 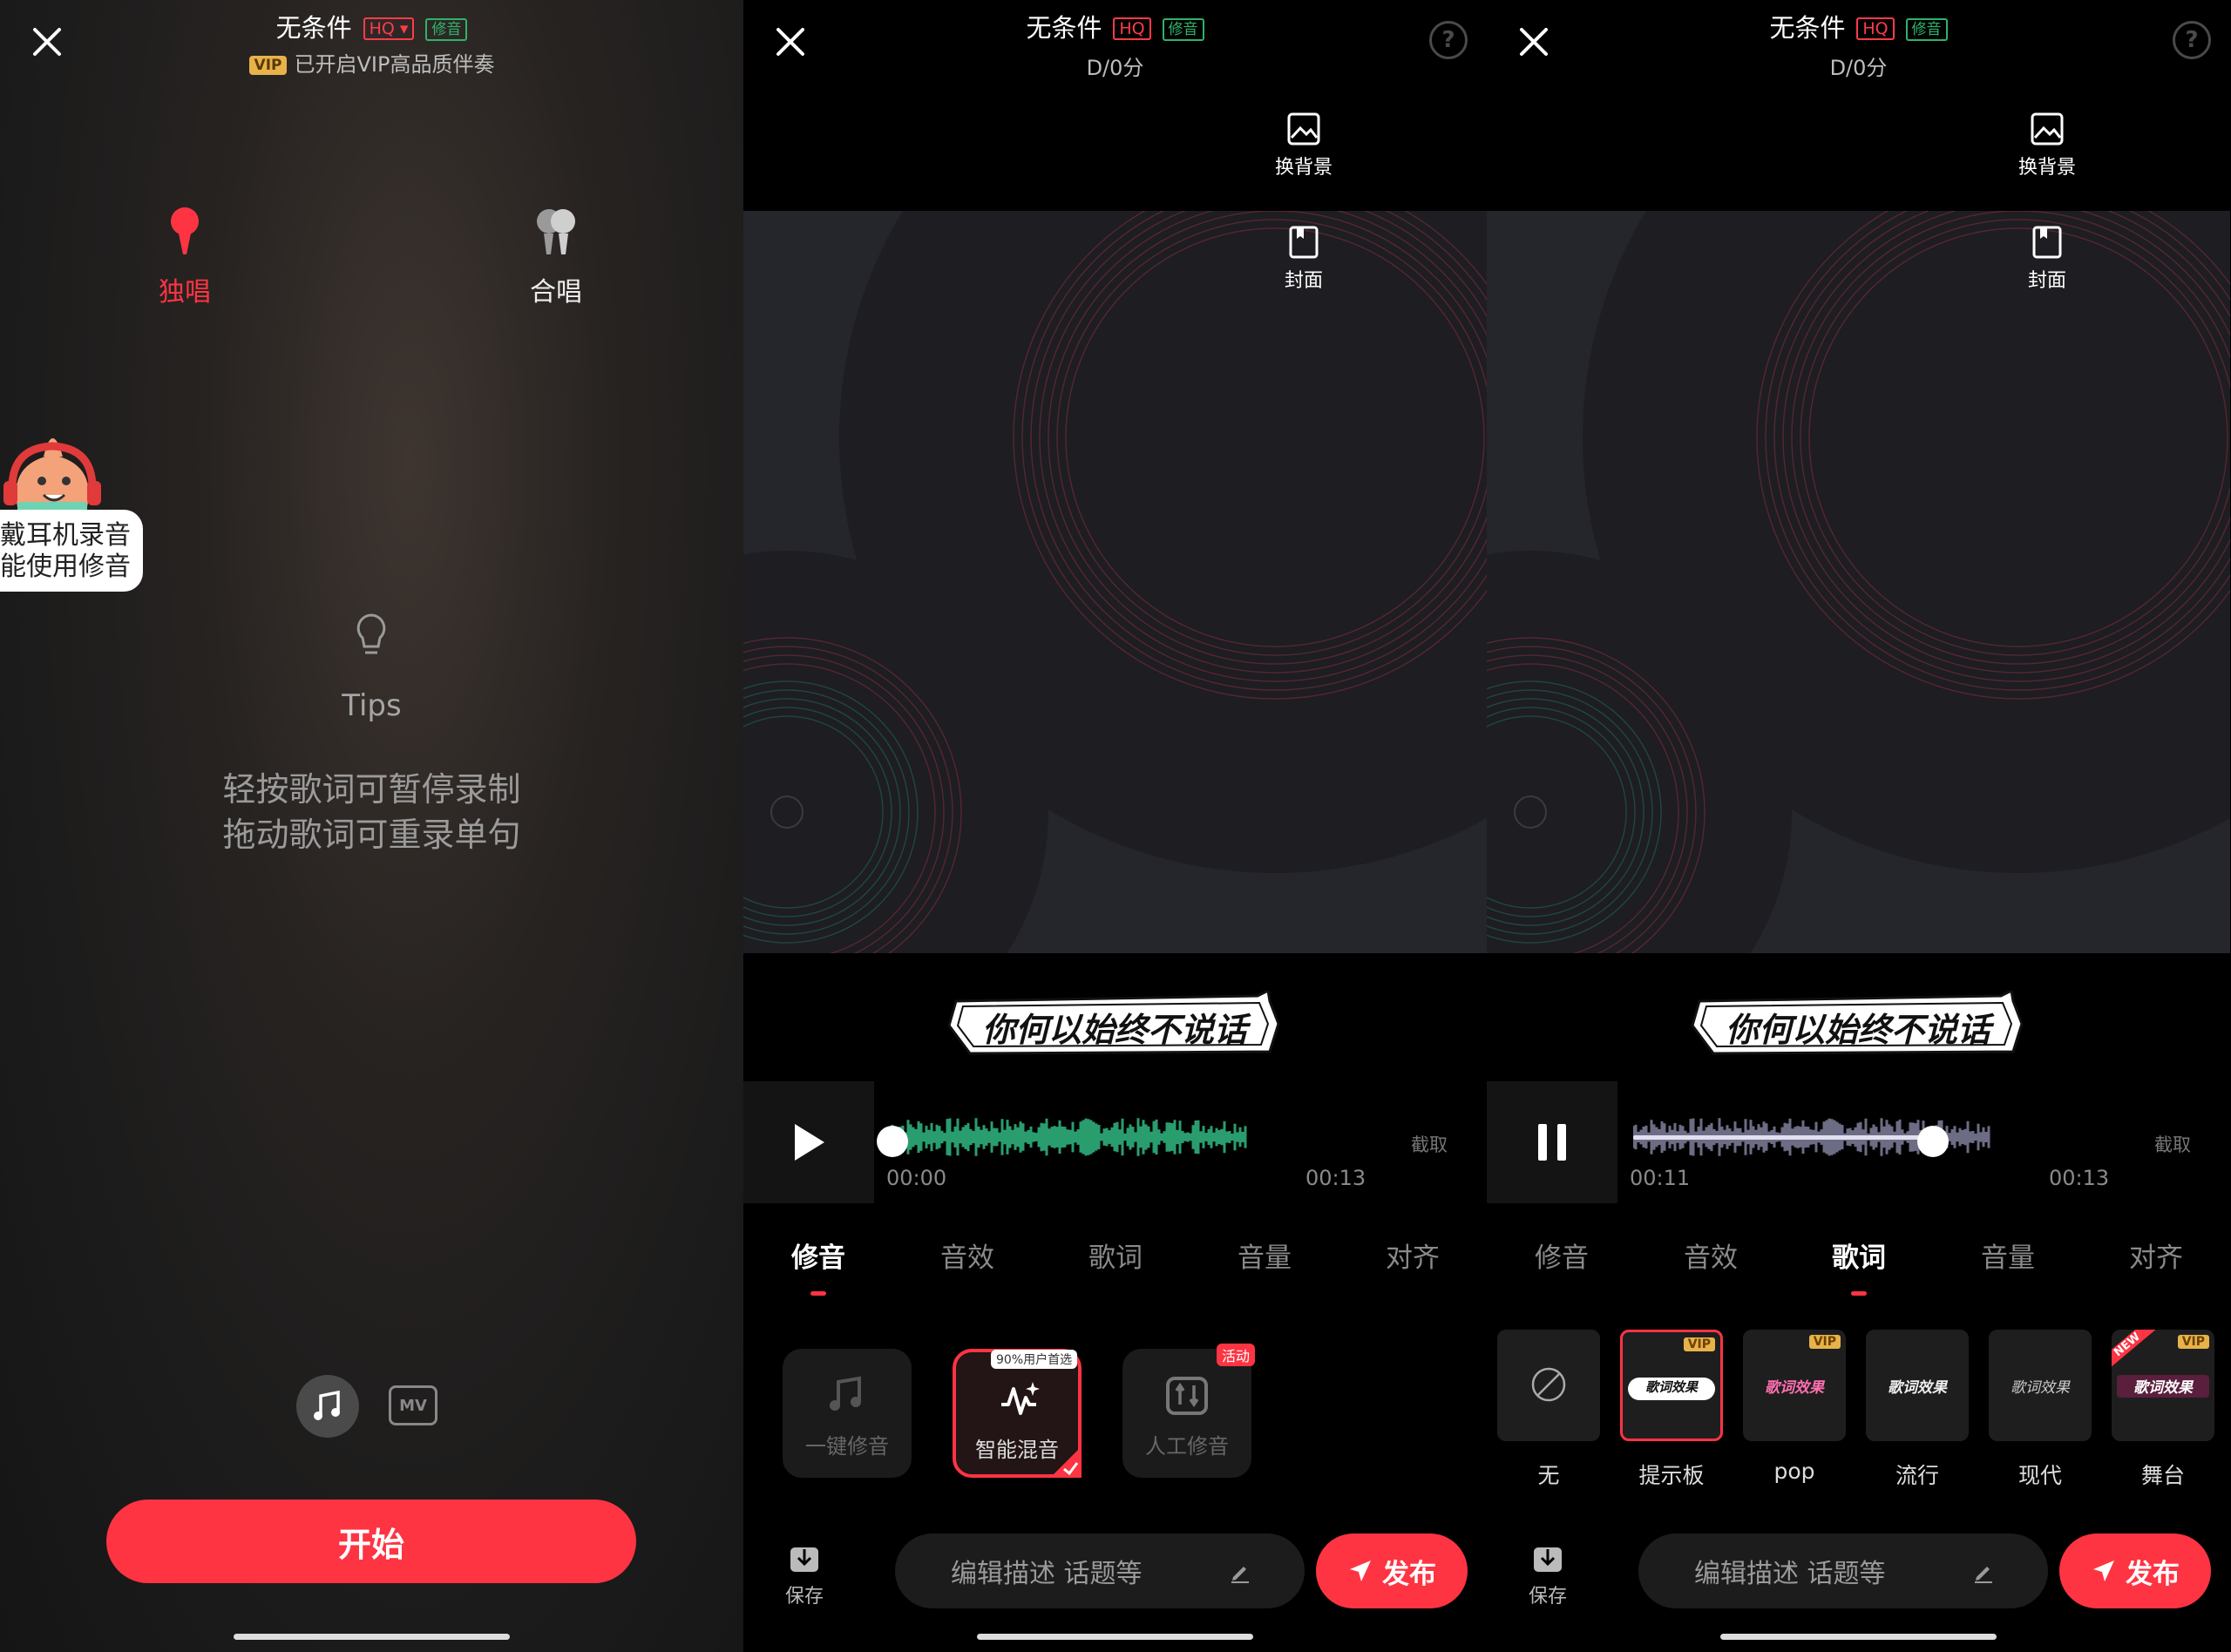 I want to click on tips-line-1: 轻按歌词可暂停录制, so click(x=371, y=789).